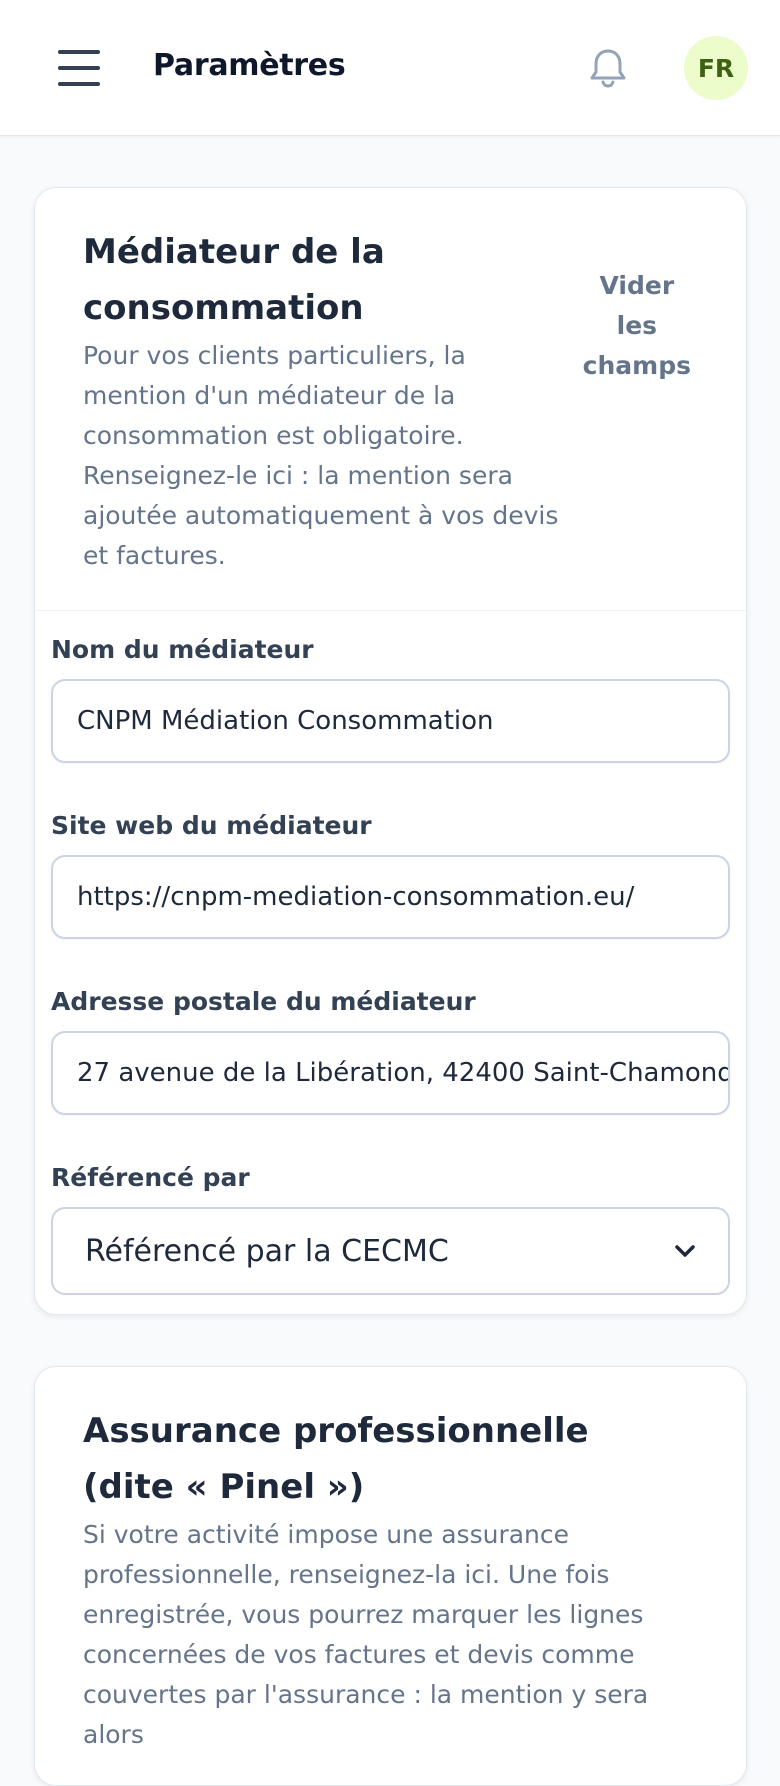 This screenshot has width=780, height=1786. What do you see at coordinates (79, 68) in the screenshot?
I see `menu-icon` at bounding box center [79, 68].